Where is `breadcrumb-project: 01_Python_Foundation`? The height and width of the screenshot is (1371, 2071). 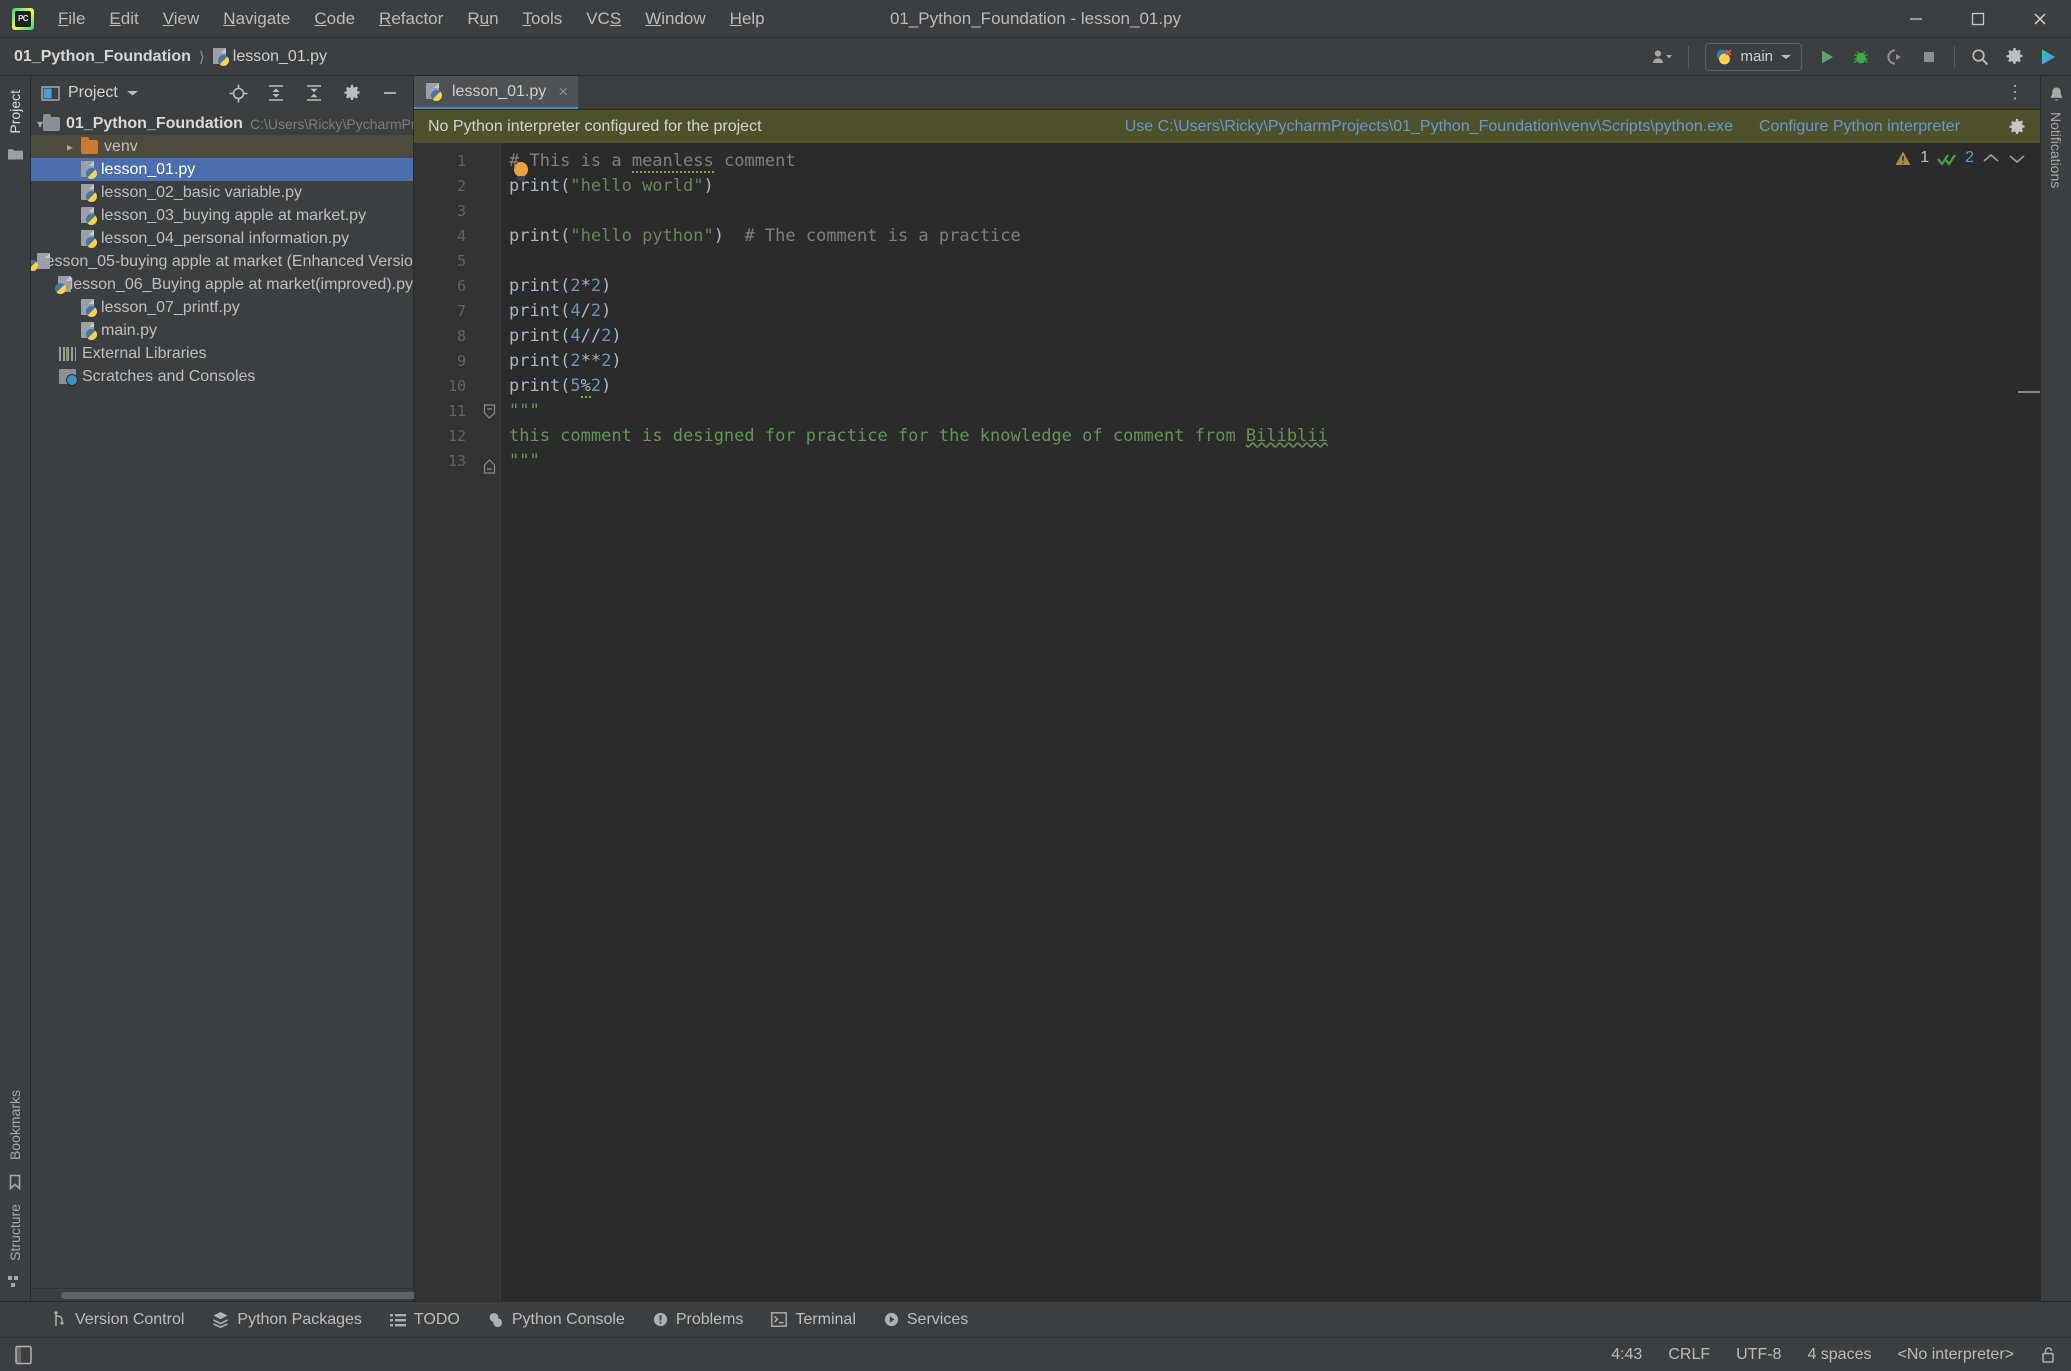
breadcrumb-project: 01_Python_Foundation is located at coordinates (102, 57).